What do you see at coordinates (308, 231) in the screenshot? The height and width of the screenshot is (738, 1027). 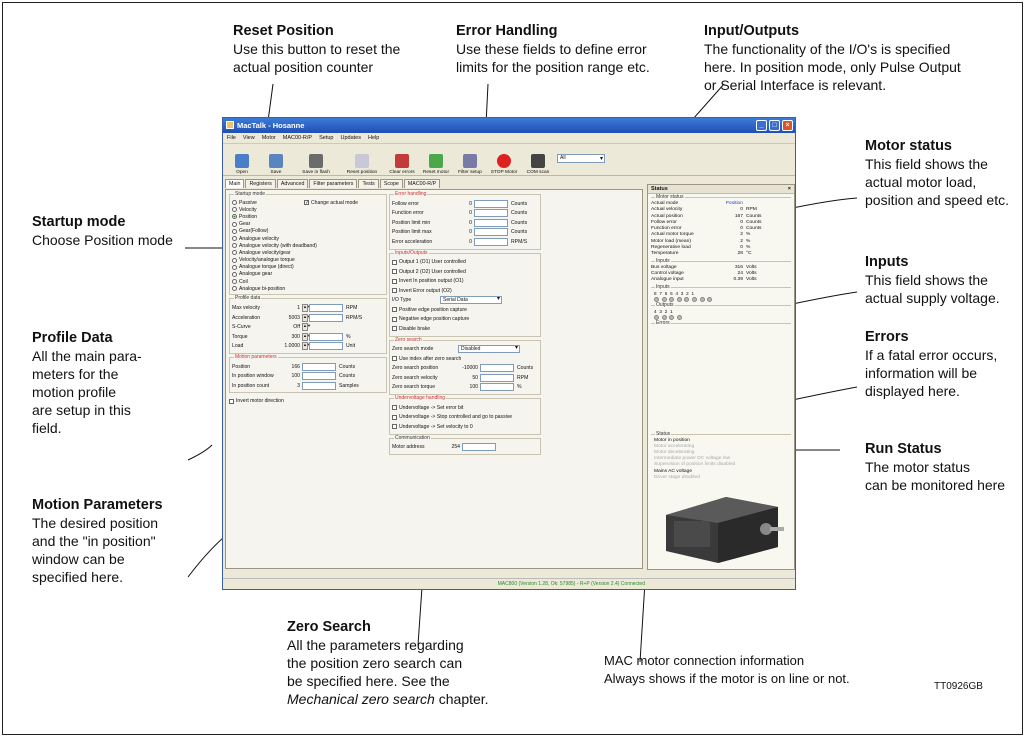 I see `startup-mode-option: Gear(Follow)` at bounding box center [308, 231].